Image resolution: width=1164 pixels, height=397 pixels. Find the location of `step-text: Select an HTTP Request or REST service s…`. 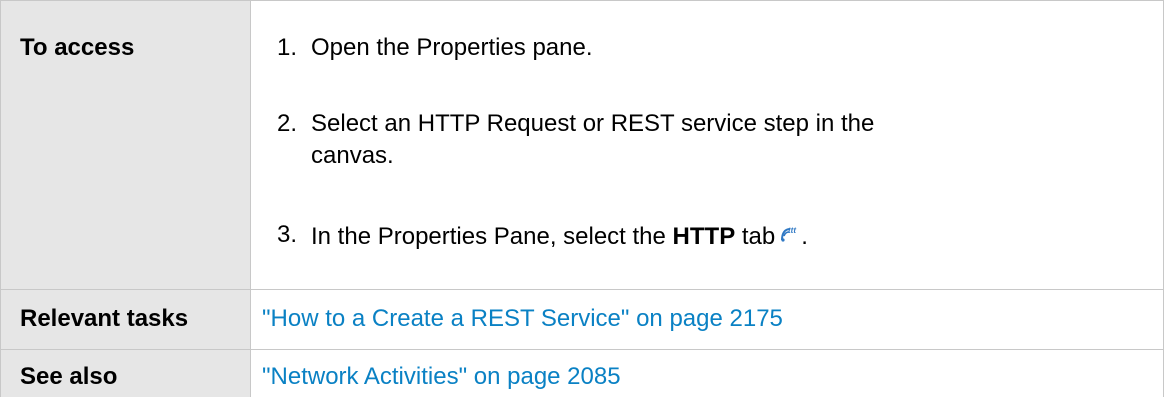

step-text: Select an HTTP Request or REST service s… is located at coordinates (593, 139).